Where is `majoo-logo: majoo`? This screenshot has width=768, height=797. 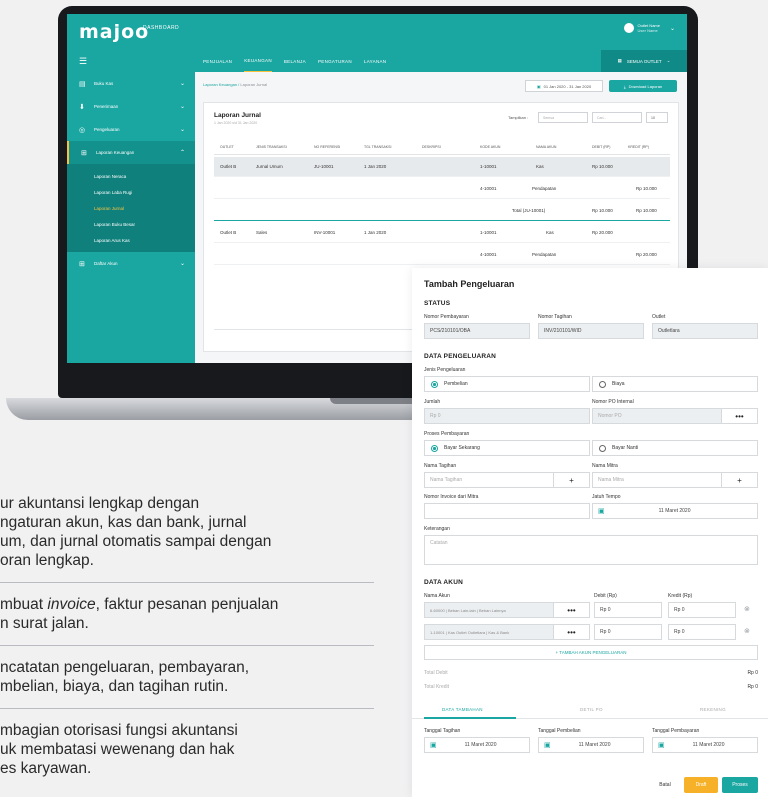 majoo-logo: majoo is located at coordinates (114, 32).